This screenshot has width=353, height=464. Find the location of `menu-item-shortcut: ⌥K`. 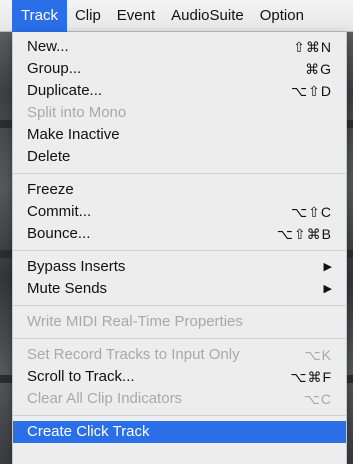

menu-item-shortcut: ⌥K is located at coordinates (318, 355).